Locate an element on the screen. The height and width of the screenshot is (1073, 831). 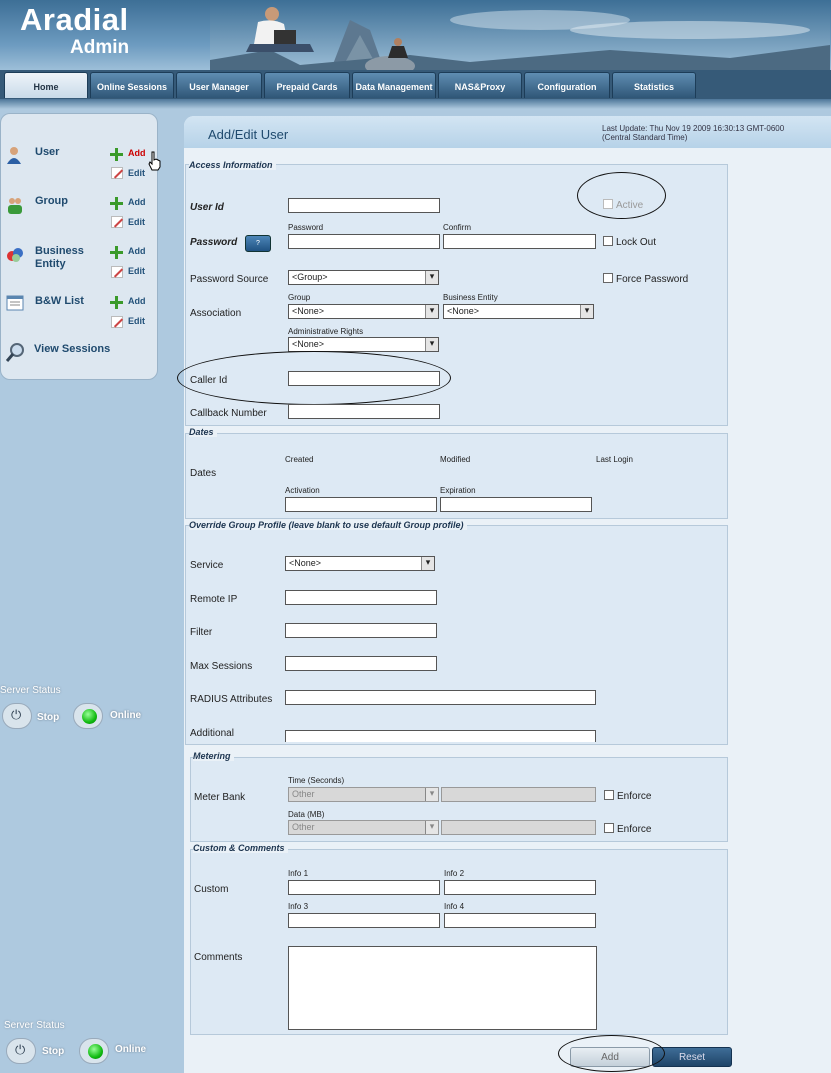
dates-label: Dates is located at coordinates (203, 473).